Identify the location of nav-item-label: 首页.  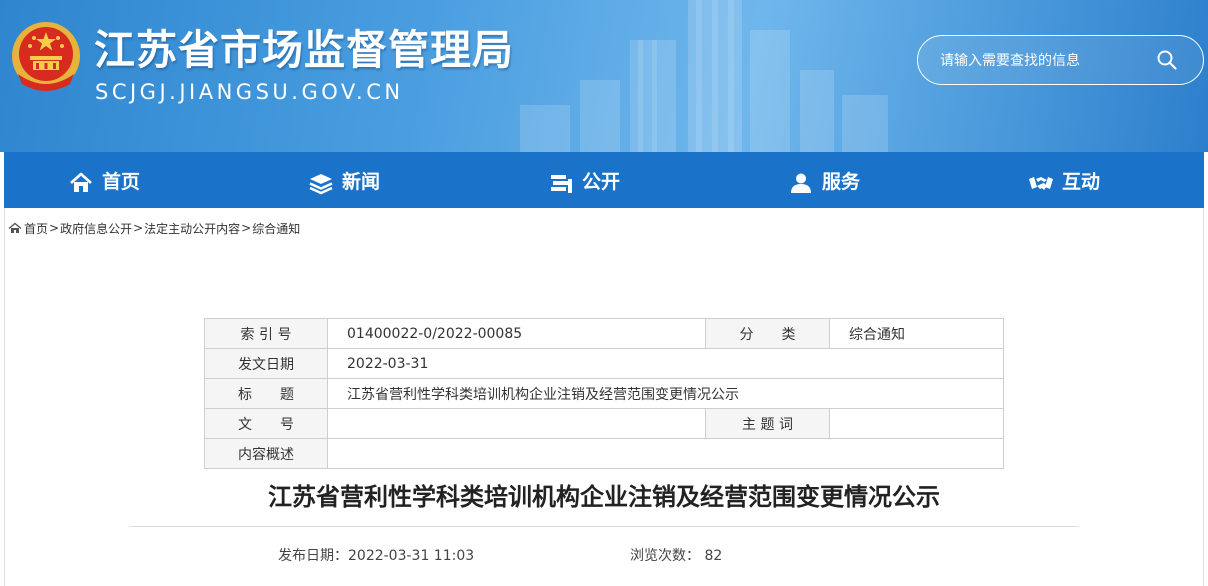
(121, 181).